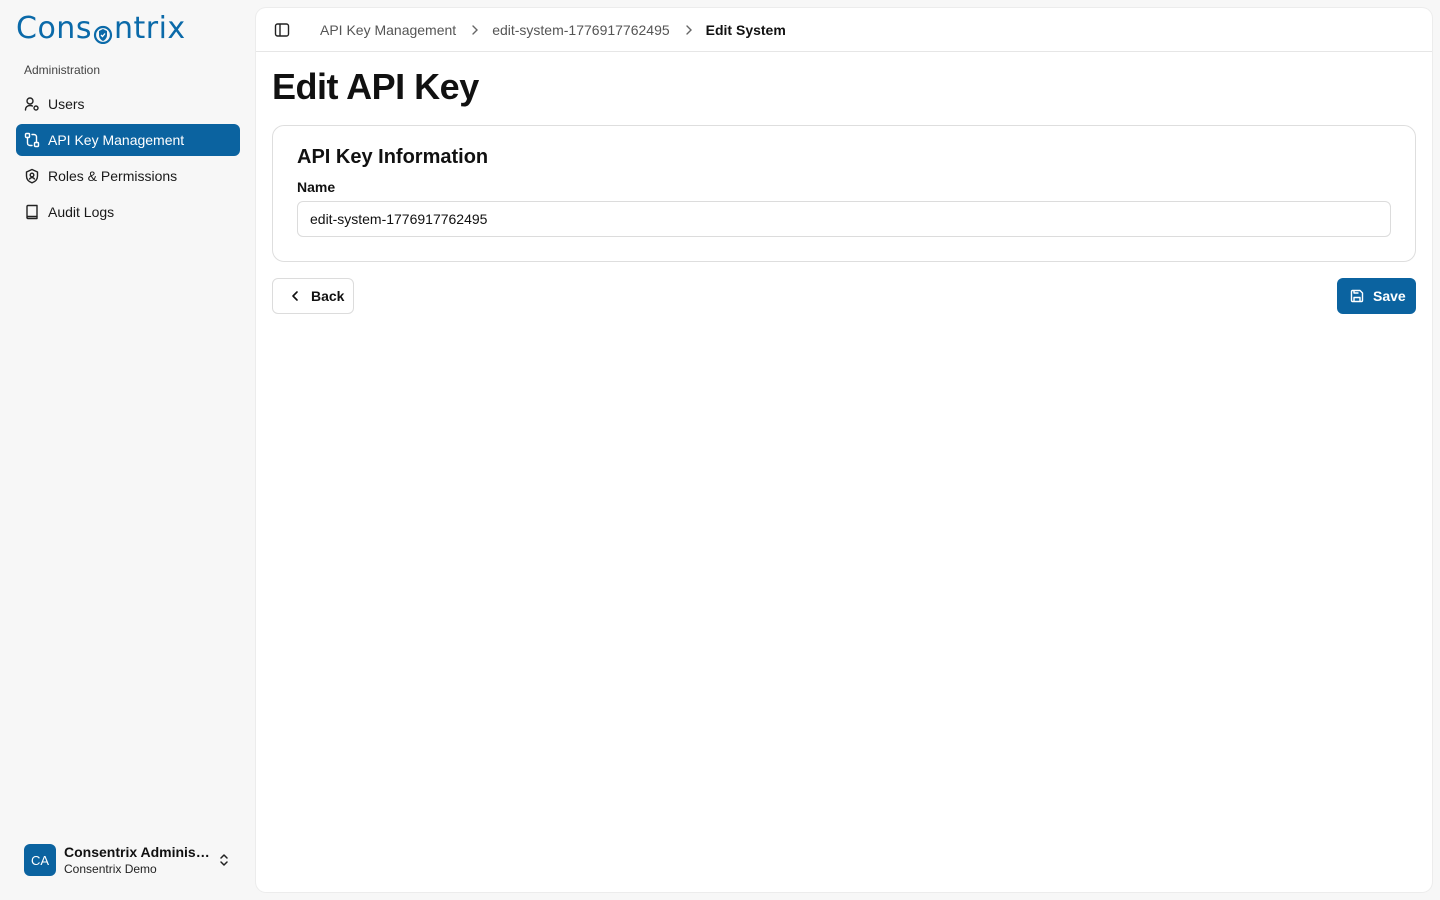 The width and height of the screenshot is (1440, 900). What do you see at coordinates (844, 219) in the screenshot?
I see `name-input` at bounding box center [844, 219].